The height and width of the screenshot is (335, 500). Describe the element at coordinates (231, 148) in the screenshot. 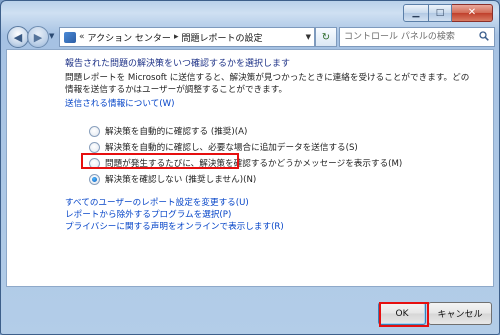

I see `radio-label: 解決策を自動的に確認し、必要な場合に追加データを送信する(S)` at that location.